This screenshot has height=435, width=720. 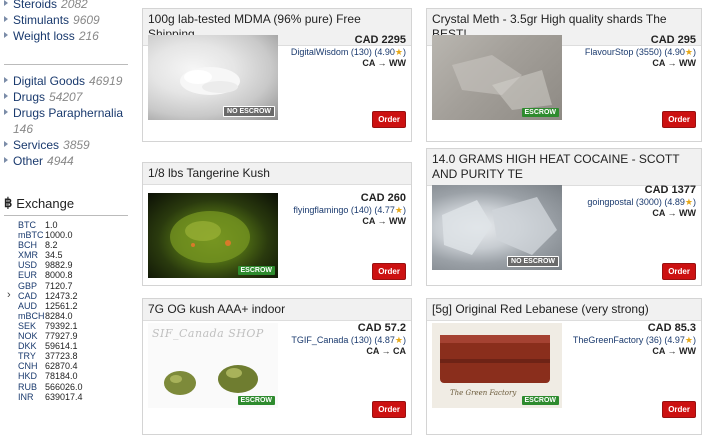 What do you see at coordinates (69, 316) in the screenshot?
I see `exchange-rate-mbch: mBCH 8284.0` at bounding box center [69, 316].